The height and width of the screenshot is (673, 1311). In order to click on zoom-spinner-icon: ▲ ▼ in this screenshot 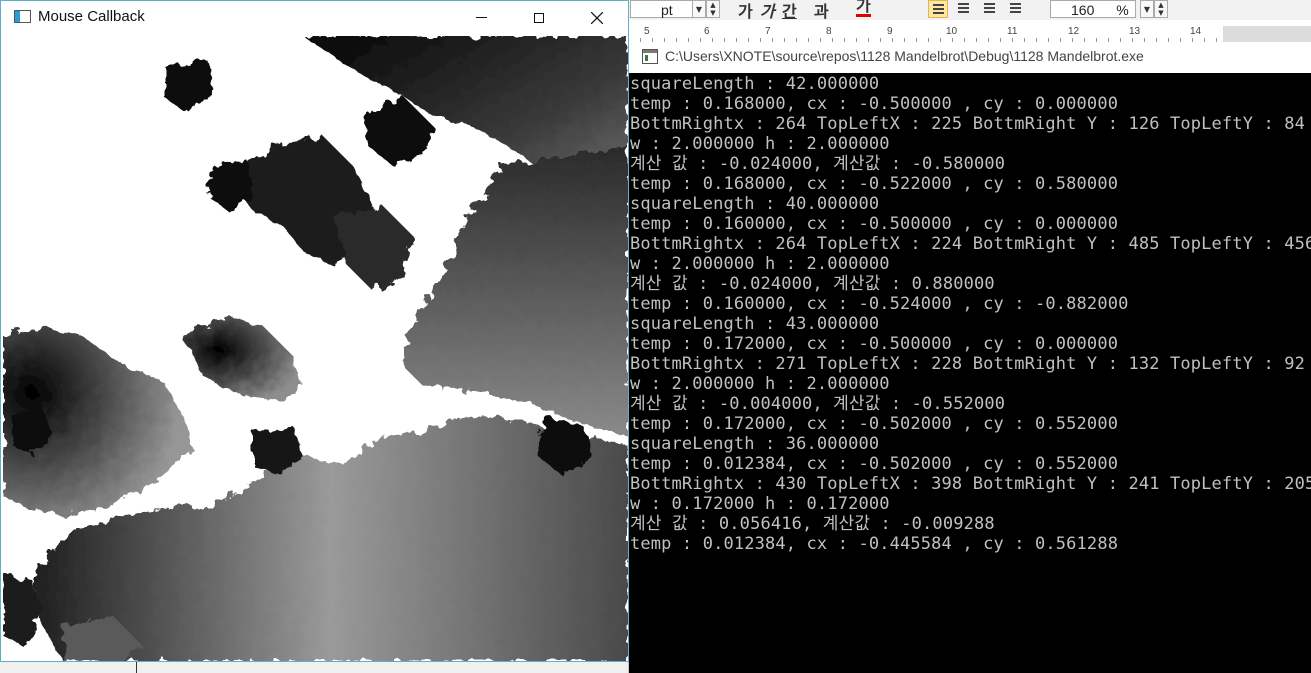, I will do `click(1161, 9)`.